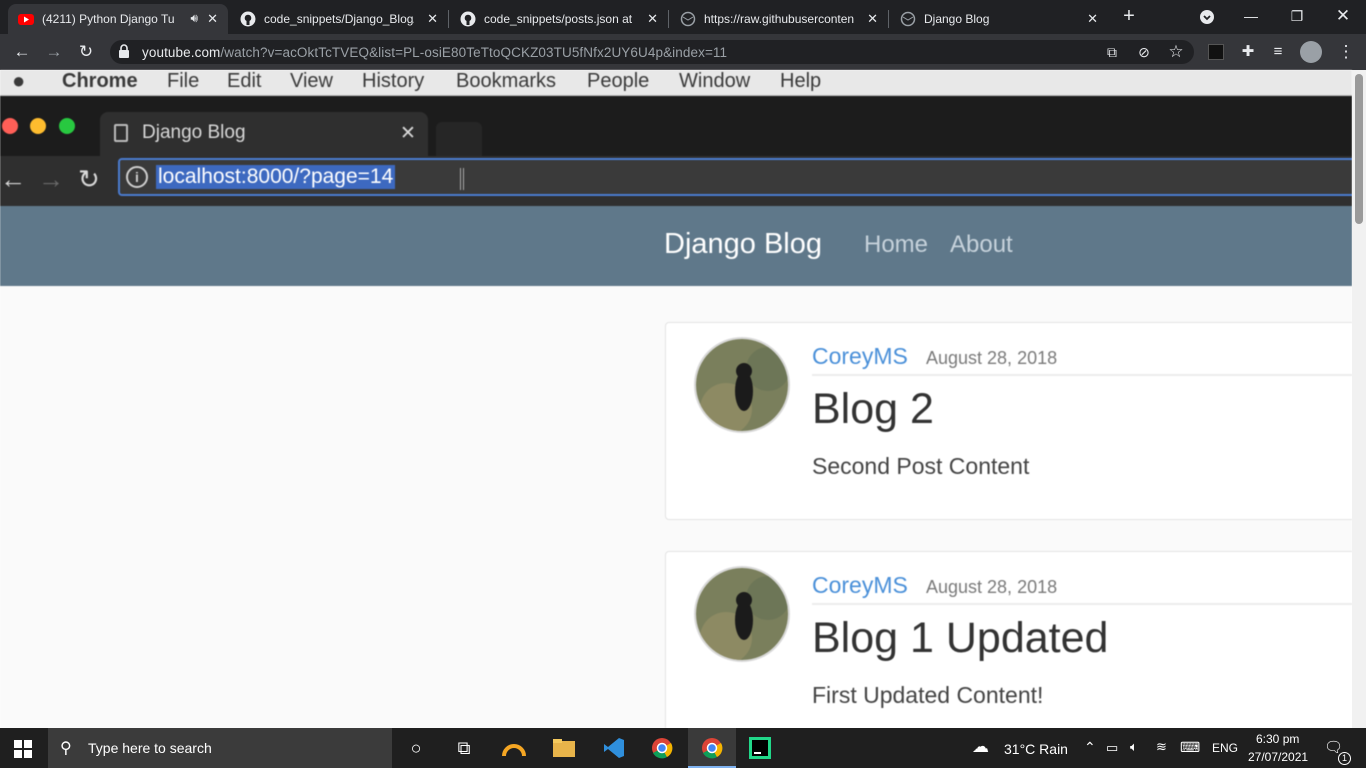 Image resolution: width=1366 pixels, height=774 pixels. I want to click on tab-raw-github: https://raw.githubuserconten ✕, so click(779, 19).